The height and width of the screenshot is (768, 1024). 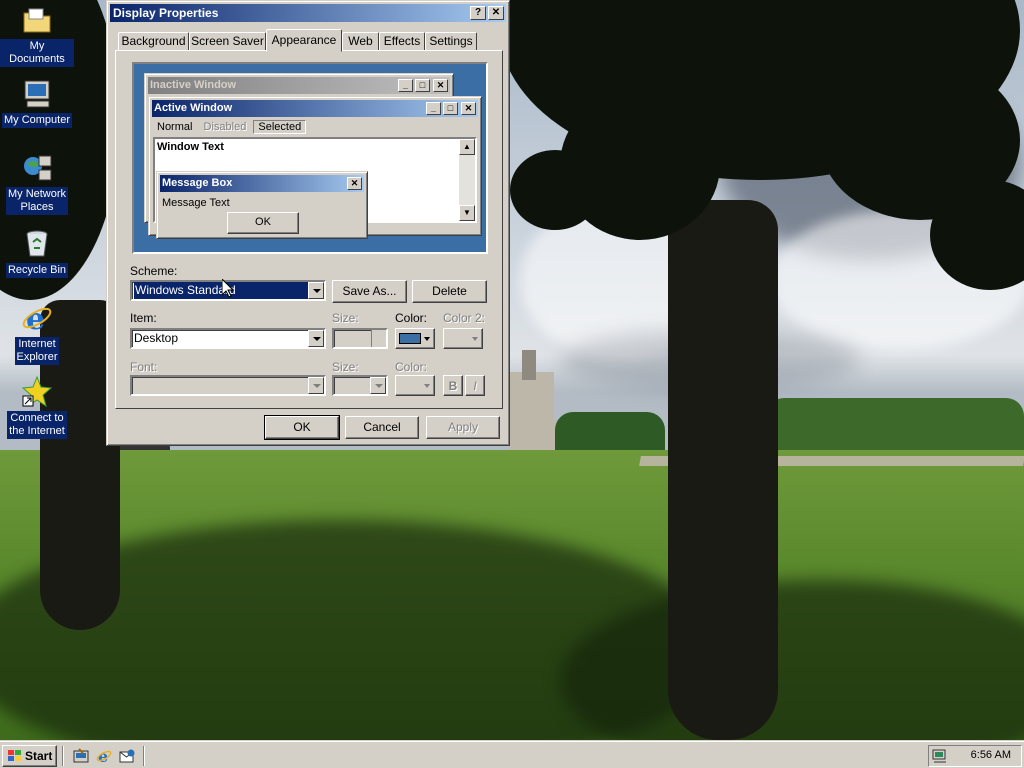 What do you see at coordinates (449, 291) in the screenshot?
I see `delete-button: Delete` at bounding box center [449, 291].